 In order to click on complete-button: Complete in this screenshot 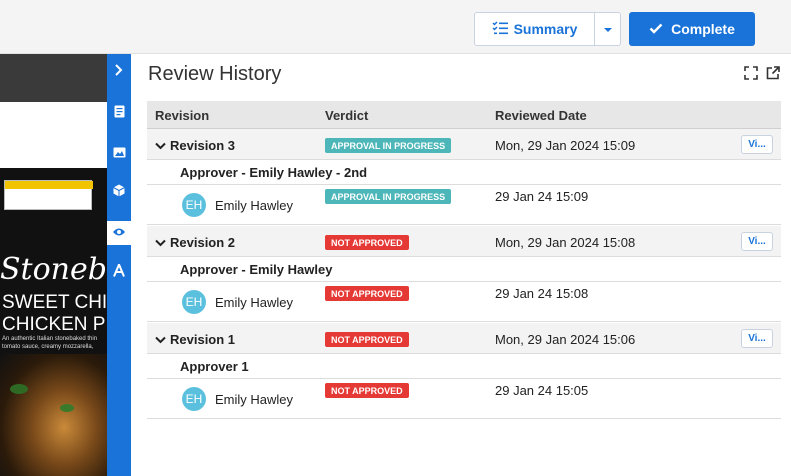, I will do `click(692, 29)`.